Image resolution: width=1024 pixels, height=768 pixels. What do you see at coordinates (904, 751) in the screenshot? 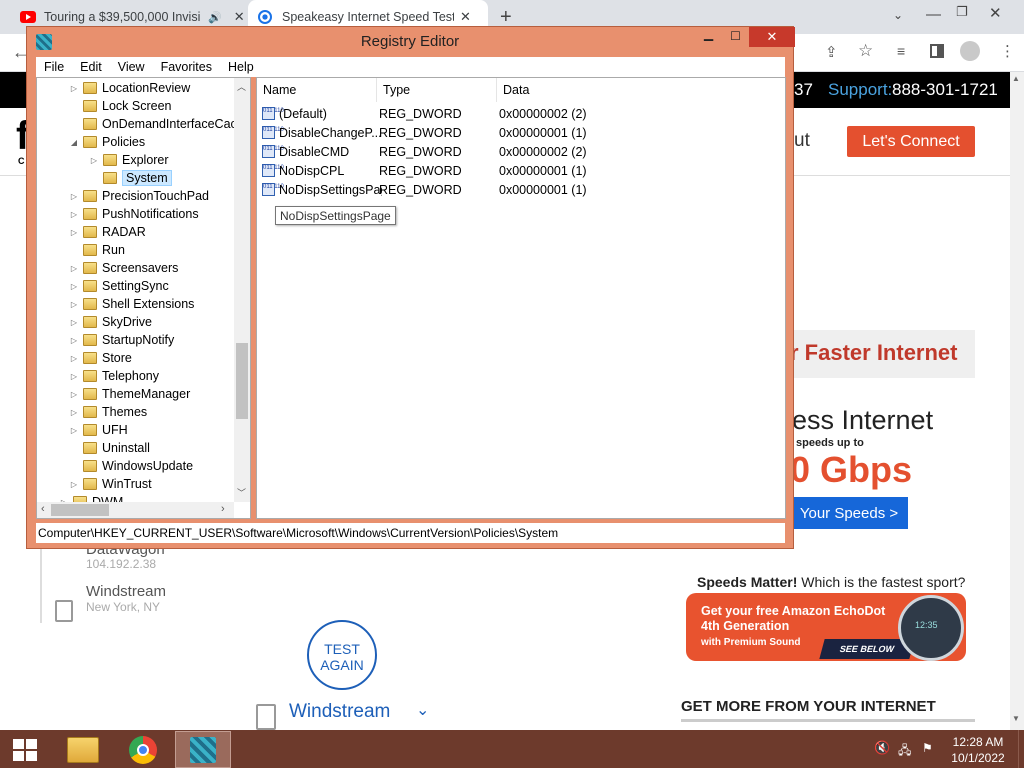
I see `network-icon: 🖧` at bounding box center [904, 751].